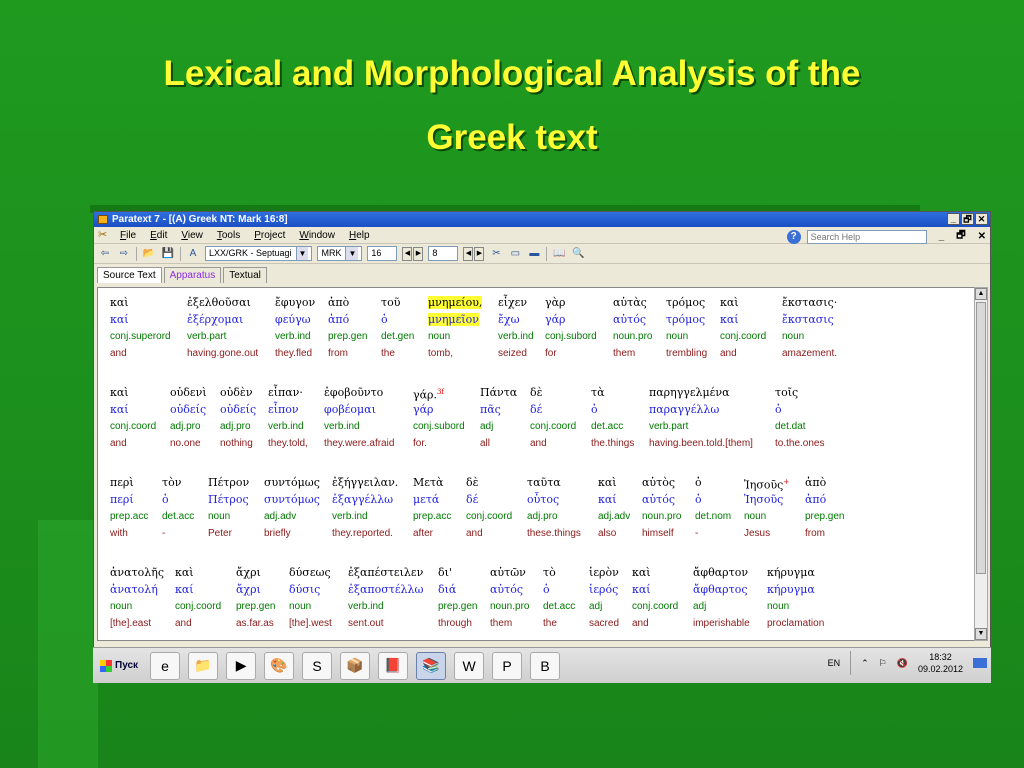  I want to click on menu-help: Help, so click(359, 235).